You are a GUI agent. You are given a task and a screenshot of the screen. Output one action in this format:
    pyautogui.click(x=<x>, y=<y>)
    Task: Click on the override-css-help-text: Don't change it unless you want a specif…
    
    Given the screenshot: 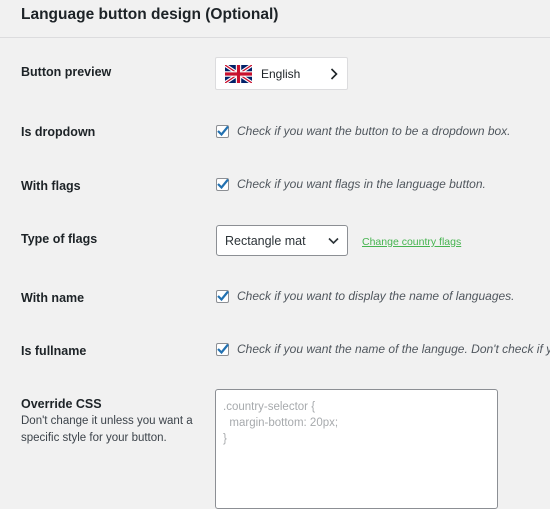 What is the action you would take?
    pyautogui.click(x=107, y=429)
    